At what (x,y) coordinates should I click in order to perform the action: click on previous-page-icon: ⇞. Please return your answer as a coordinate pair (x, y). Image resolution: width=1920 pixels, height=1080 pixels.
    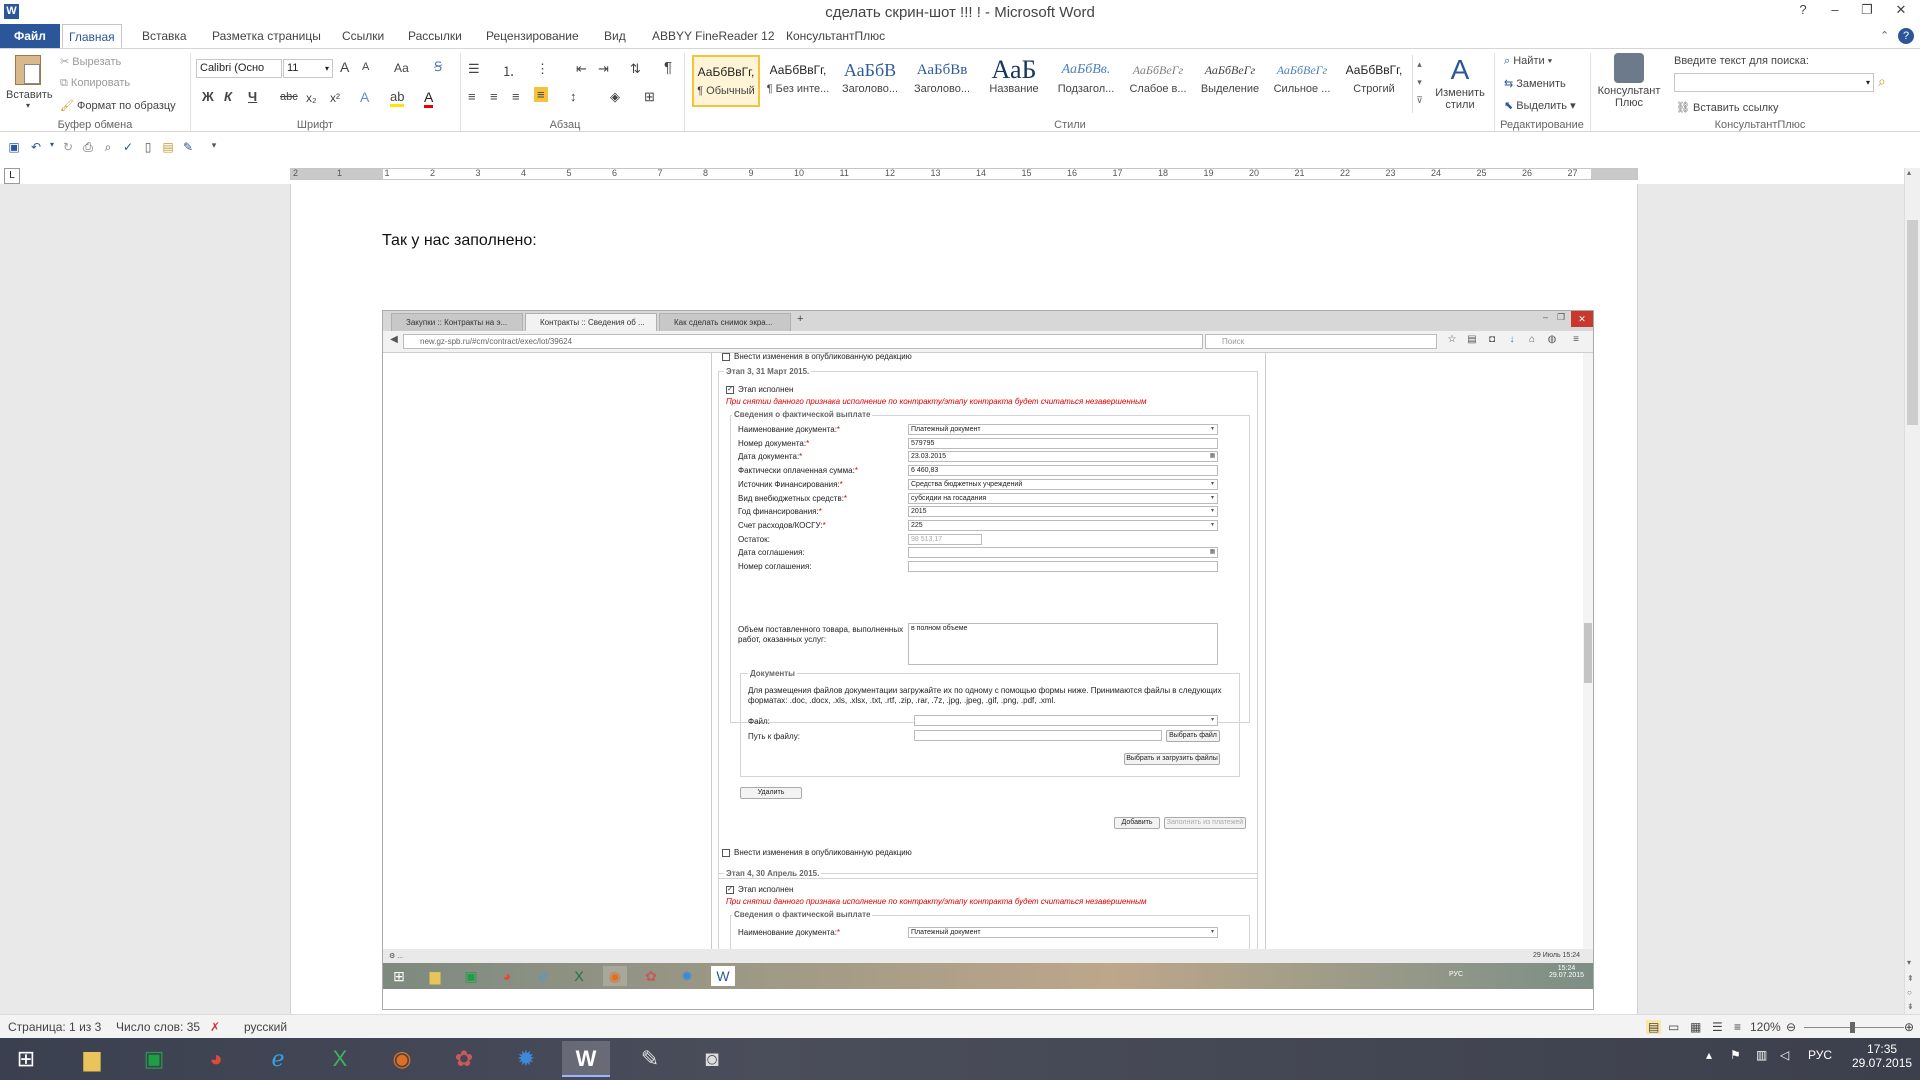
    Looking at the image, I should click on (1910, 978).